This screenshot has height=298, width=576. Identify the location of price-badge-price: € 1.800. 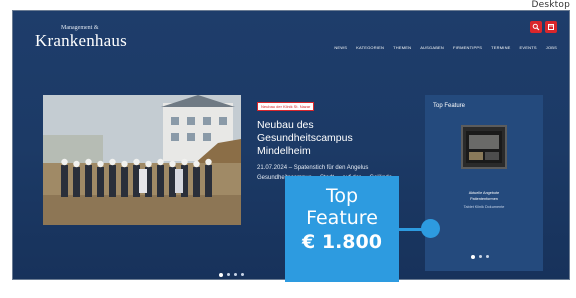
(342, 242).